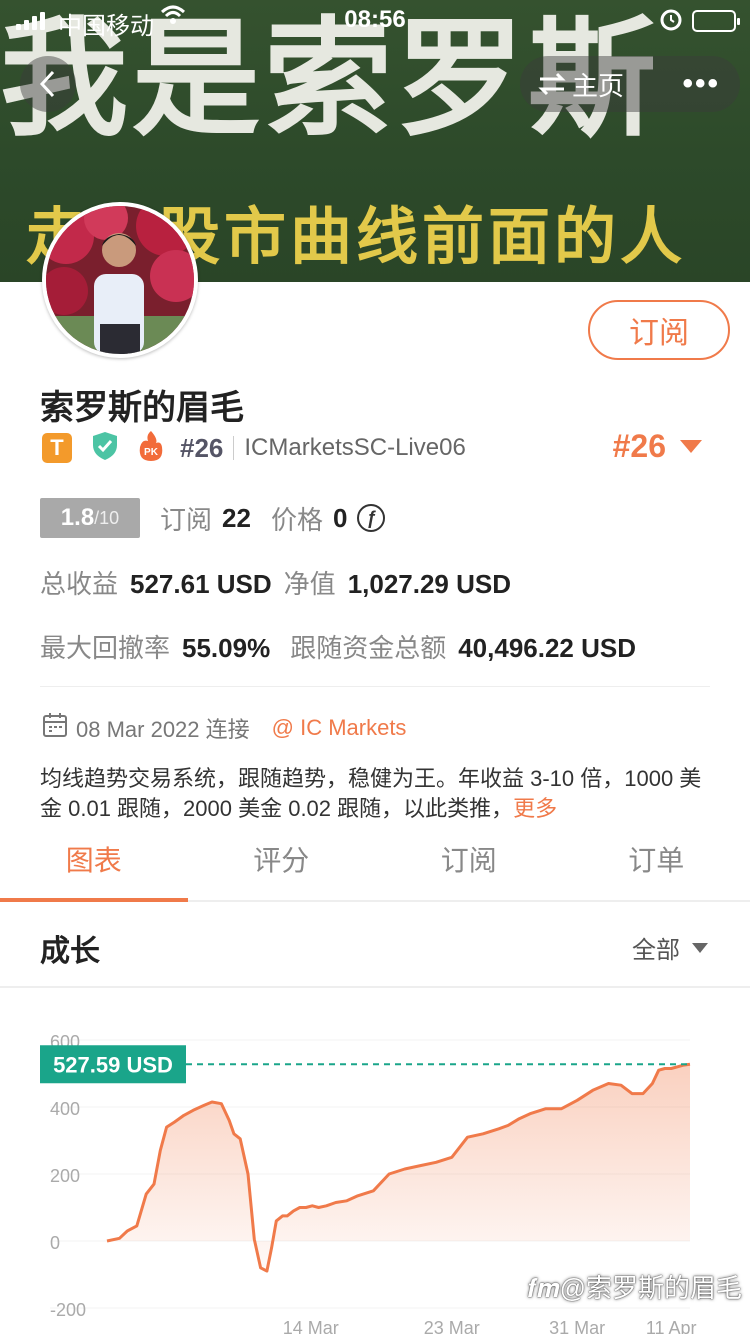 The height and width of the screenshot is (1334, 750). I want to click on watermark-text: 𝒇𝒎@索罗斯的眉毛, so click(634, 1288).